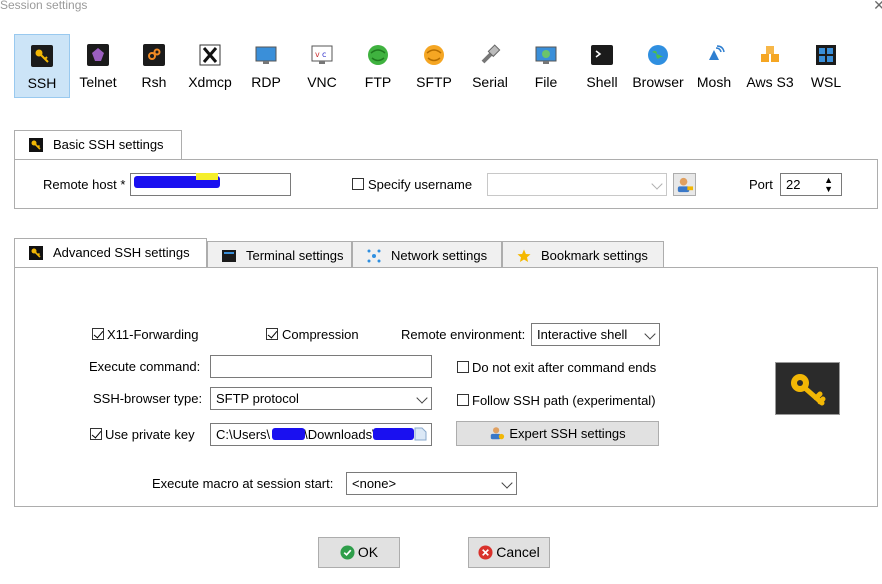 The width and height of the screenshot is (882, 584). Describe the element at coordinates (153, 334) in the screenshot. I see `x11-forwarding-label: X11-Forwarding` at that location.